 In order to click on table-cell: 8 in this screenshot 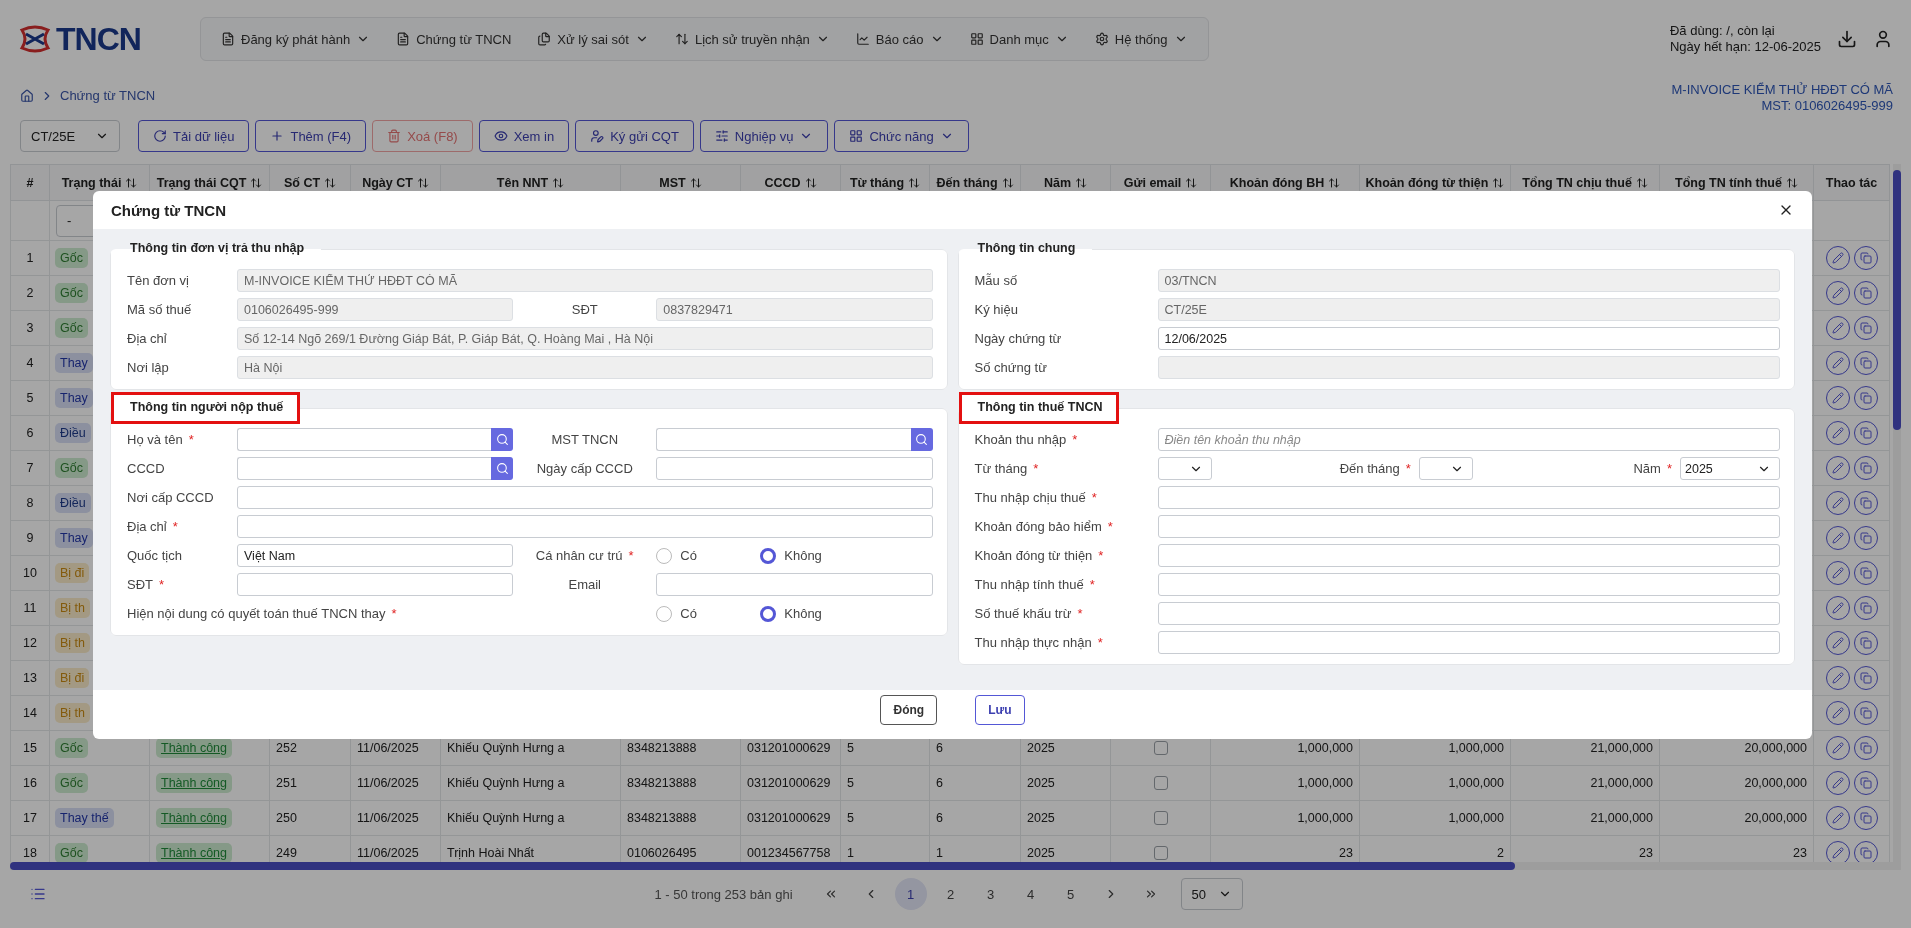, I will do `click(30, 503)`.